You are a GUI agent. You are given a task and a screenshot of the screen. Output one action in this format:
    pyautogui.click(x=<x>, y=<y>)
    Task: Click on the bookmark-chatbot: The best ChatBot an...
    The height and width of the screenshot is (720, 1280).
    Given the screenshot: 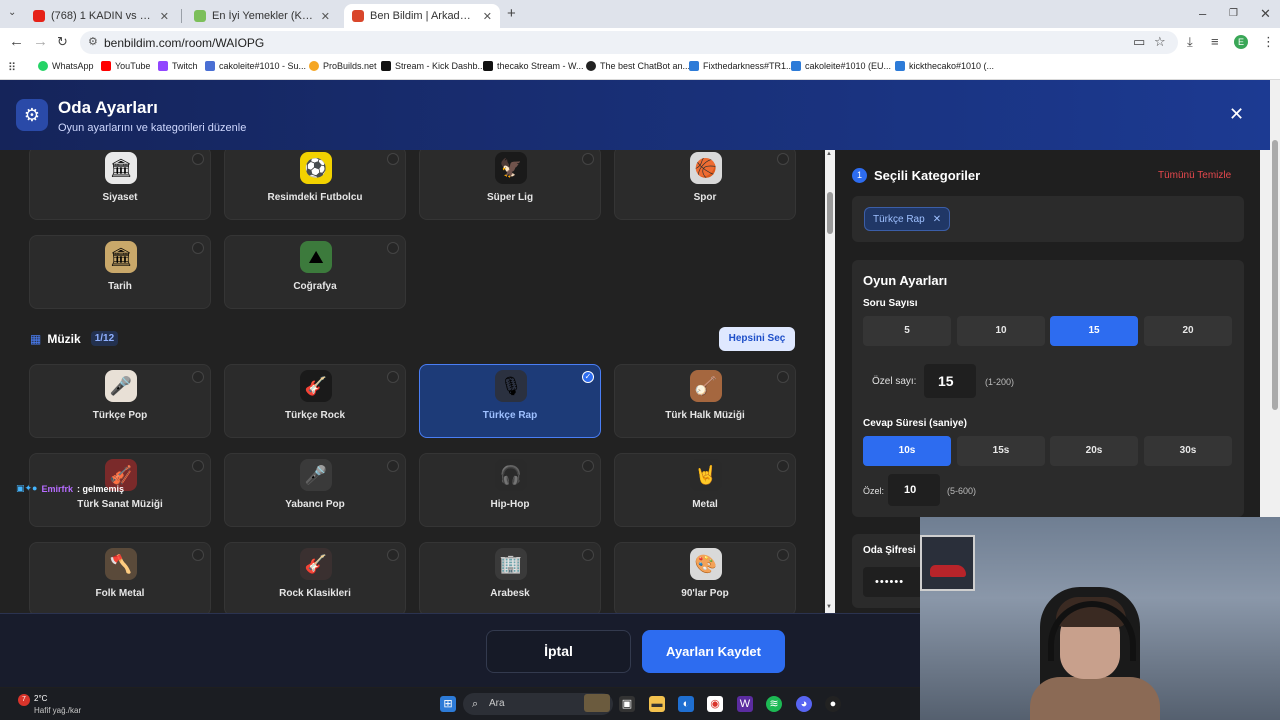 What is the action you would take?
    pyautogui.click(x=638, y=66)
    